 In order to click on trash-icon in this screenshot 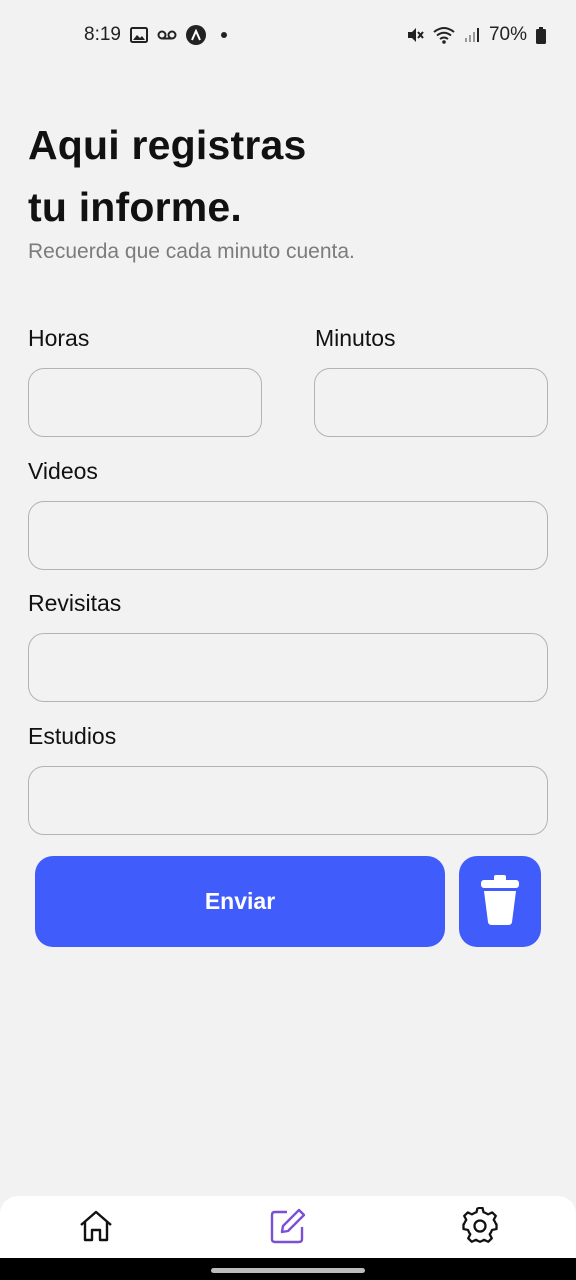, I will do `click(500, 901)`.